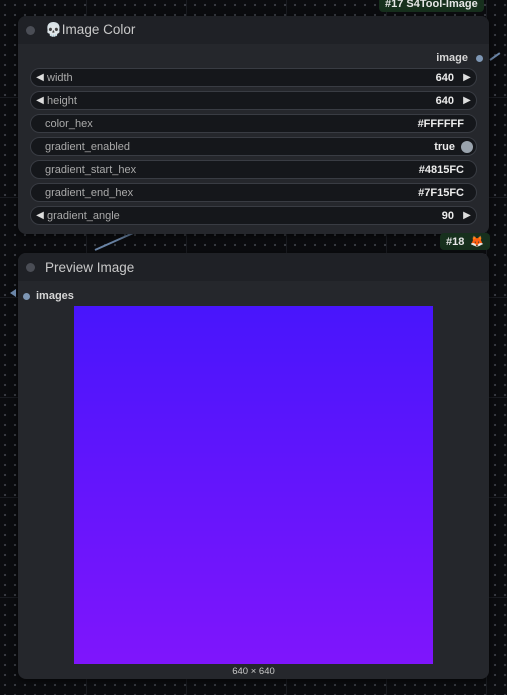 The height and width of the screenshot is (695, 507). I want to click on link-wire-out, so click(495, 56).